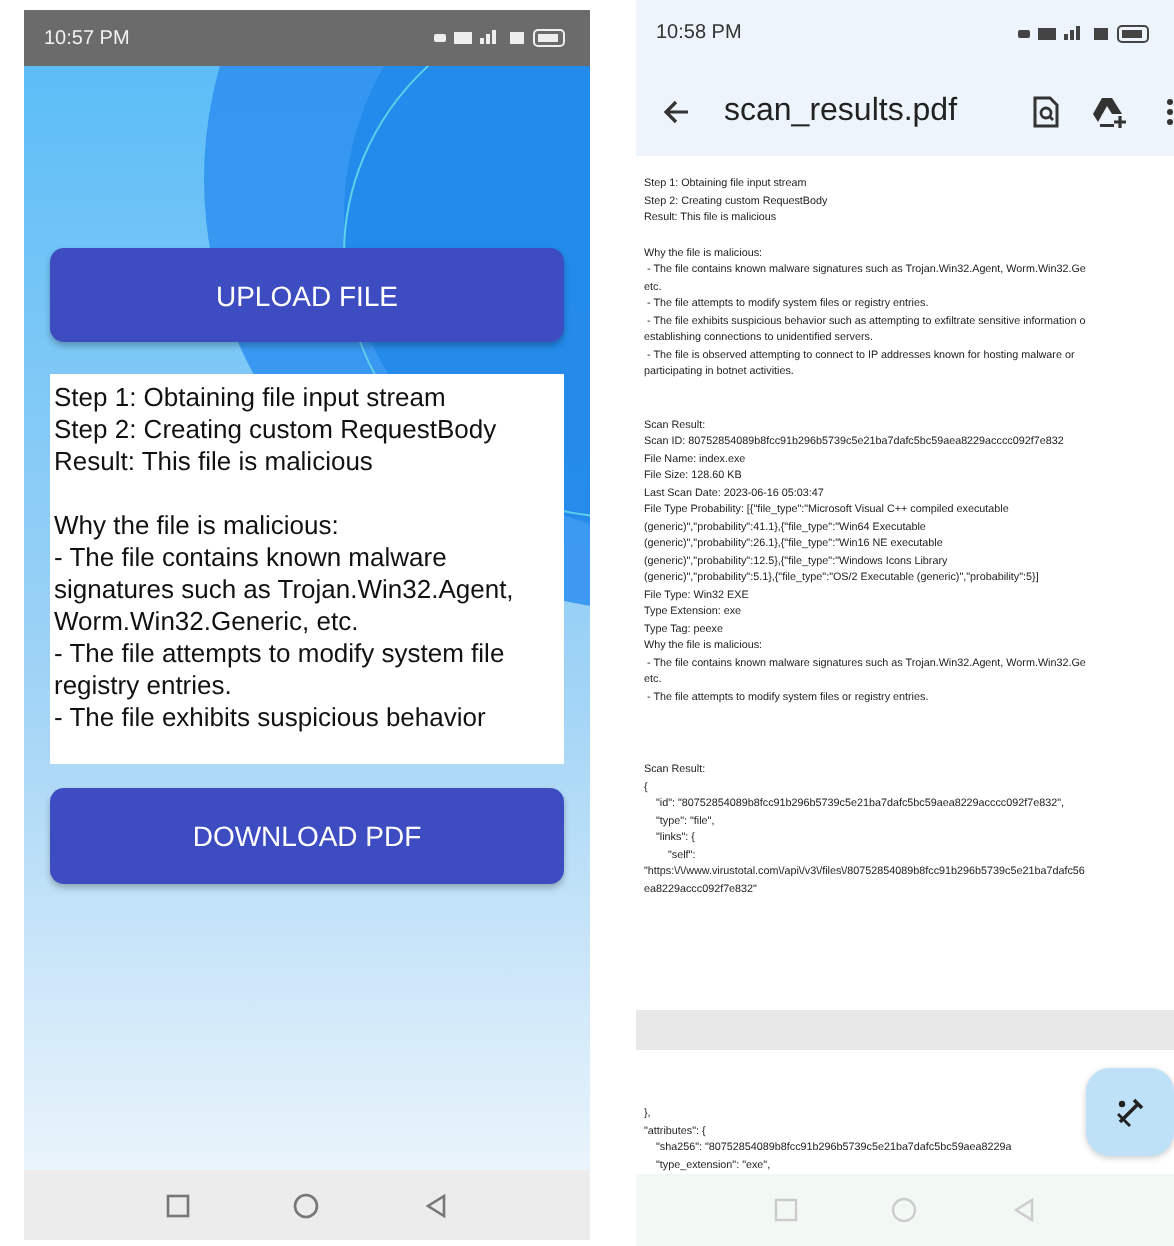 This screenshot has width=1174, height=1246. What do you see at coordinates (144, 686) in the screenshot?
I see `result-line: registry entries.` at bounding box center [144, 686].